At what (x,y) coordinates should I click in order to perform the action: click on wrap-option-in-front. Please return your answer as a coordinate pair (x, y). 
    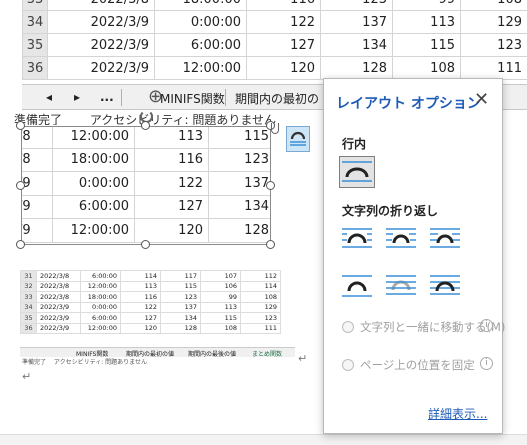
    Looking at the image, I should click on (445, 286).